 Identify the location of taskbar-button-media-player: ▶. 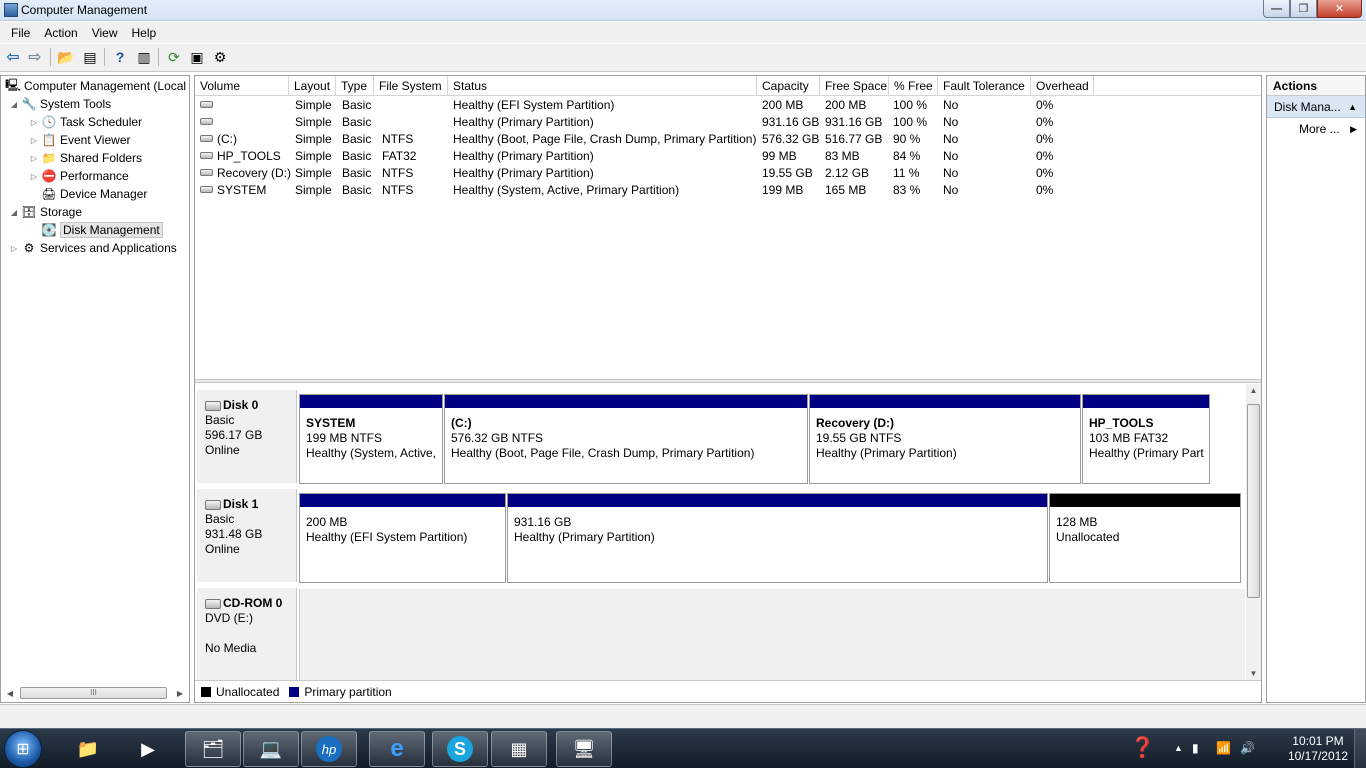
(148, 749).